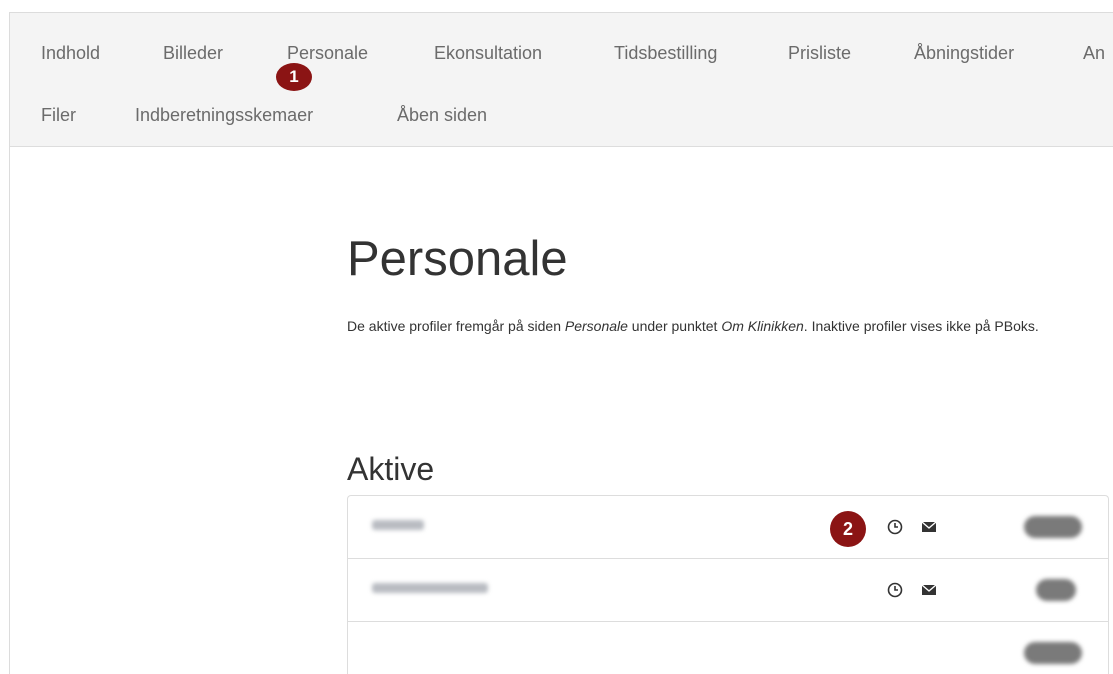  Describe the element at coordinates (70, 53) in the screenshot. I see `tab-indhold: Indhold` at that location.